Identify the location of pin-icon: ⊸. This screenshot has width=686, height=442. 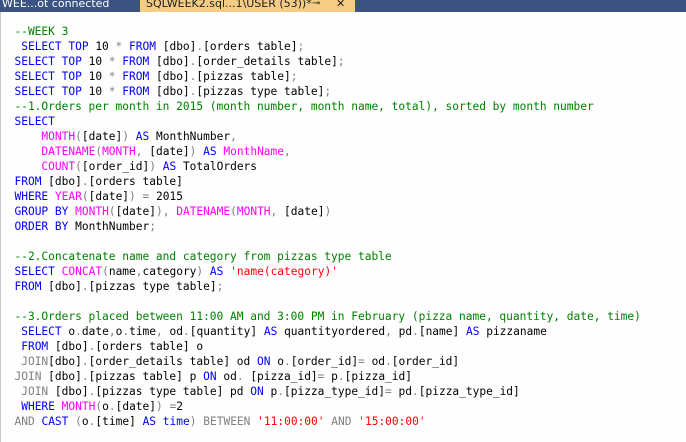
(316, 6).